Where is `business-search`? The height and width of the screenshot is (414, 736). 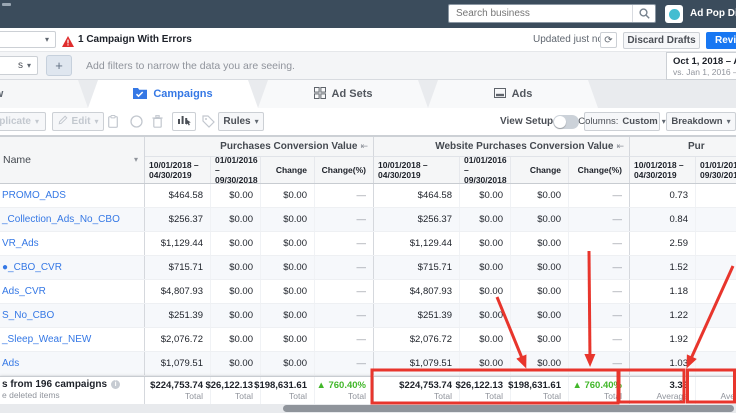
business-search is located at coordinates (552, 13).